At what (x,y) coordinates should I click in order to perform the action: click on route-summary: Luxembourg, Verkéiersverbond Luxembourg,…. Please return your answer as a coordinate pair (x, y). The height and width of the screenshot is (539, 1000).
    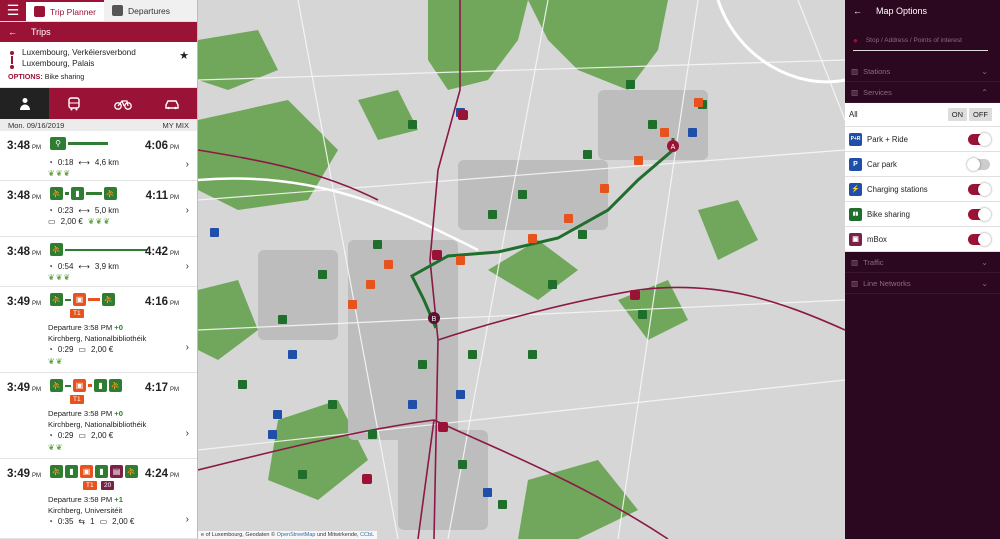
    Looking at the image, I should click on (98, 65).